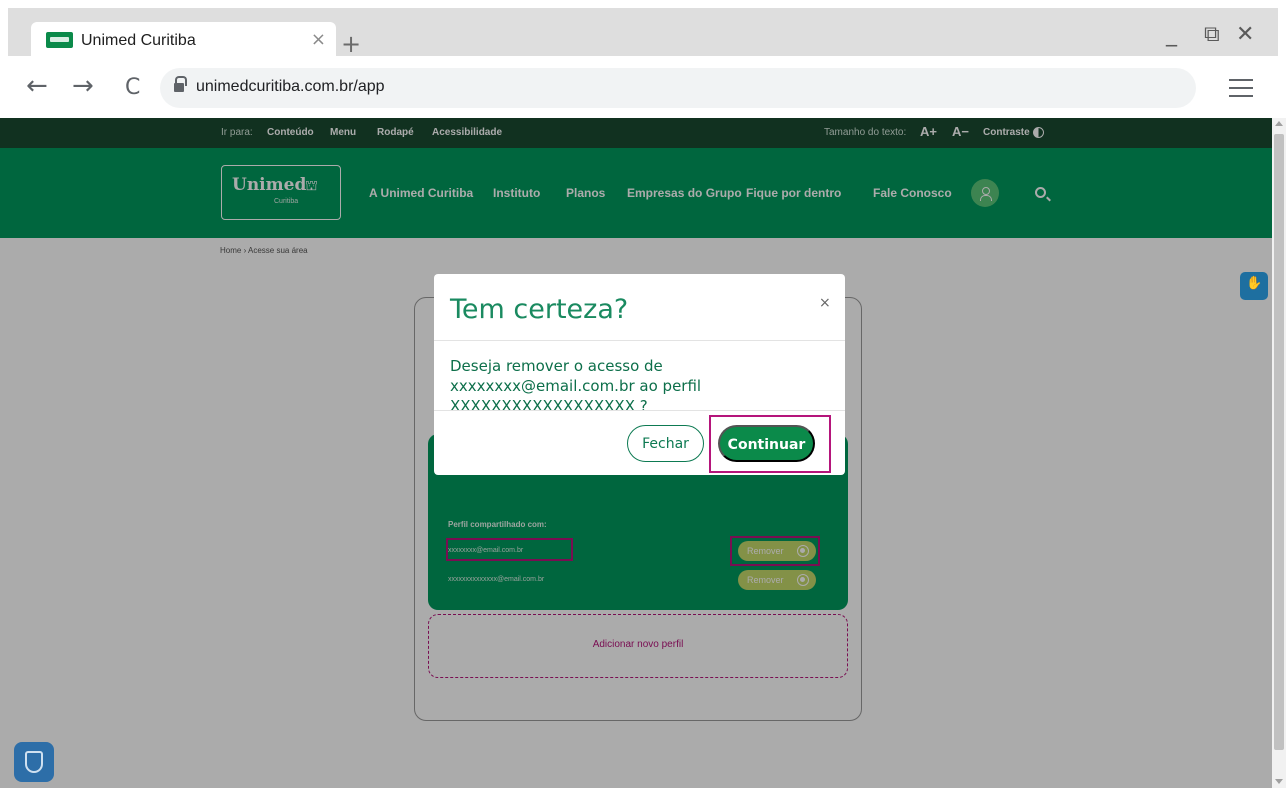  I want to click on dialog-divider-top, so click(639, 340).